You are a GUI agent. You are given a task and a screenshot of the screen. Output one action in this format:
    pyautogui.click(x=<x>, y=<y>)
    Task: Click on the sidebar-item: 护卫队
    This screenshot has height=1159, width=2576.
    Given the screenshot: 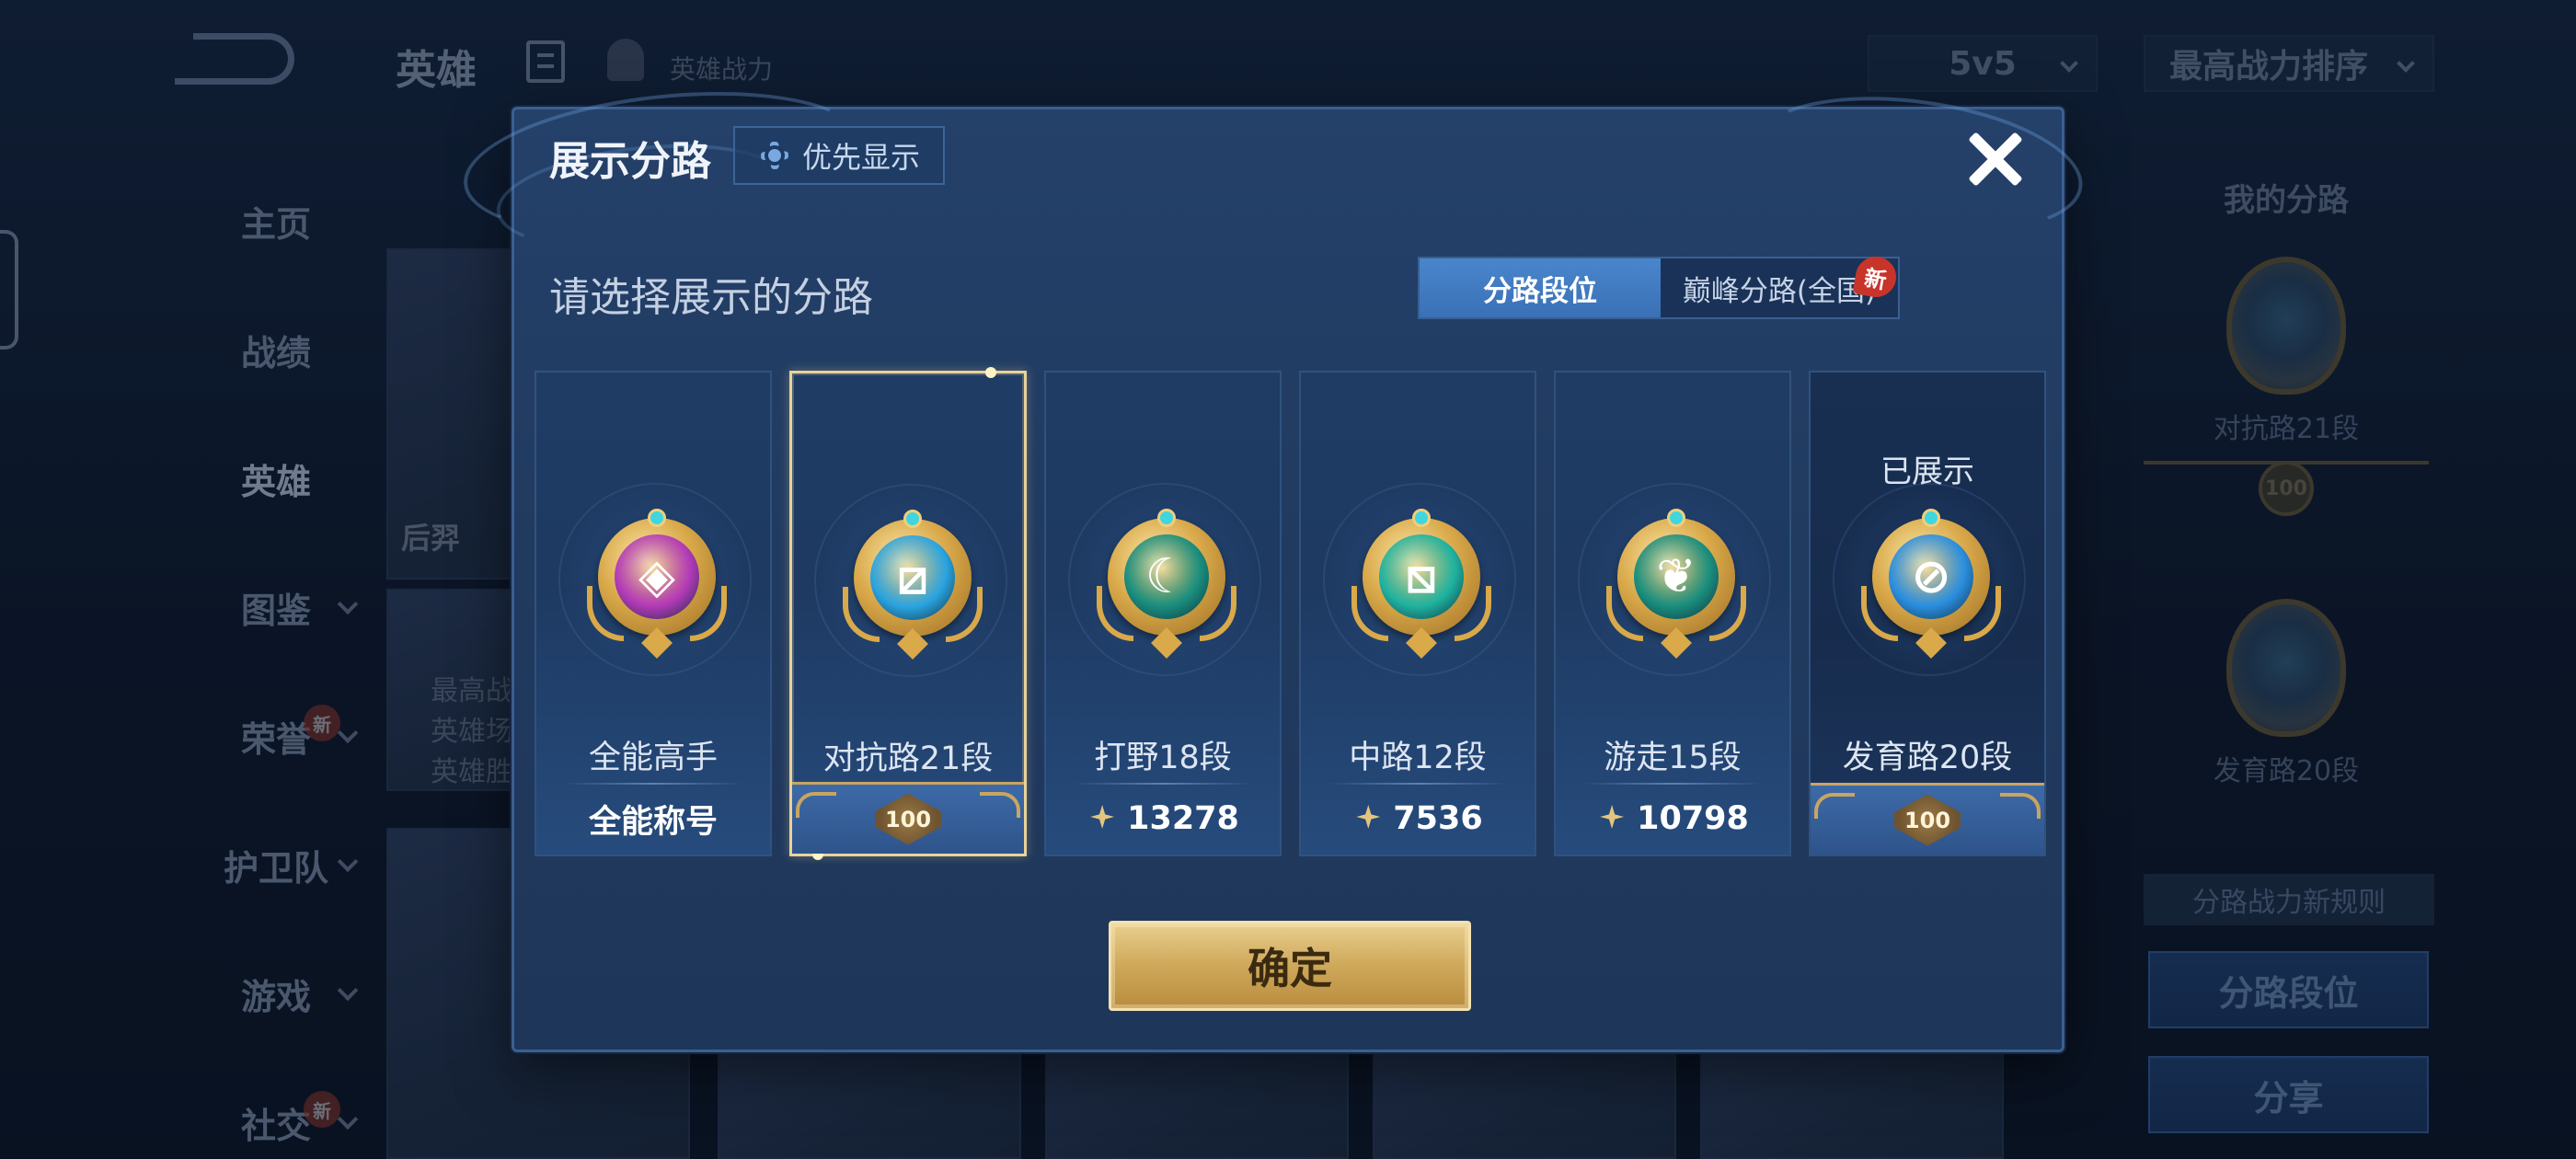 What is the action you would take?
    pyautogui.click(x=276, y=864)
    